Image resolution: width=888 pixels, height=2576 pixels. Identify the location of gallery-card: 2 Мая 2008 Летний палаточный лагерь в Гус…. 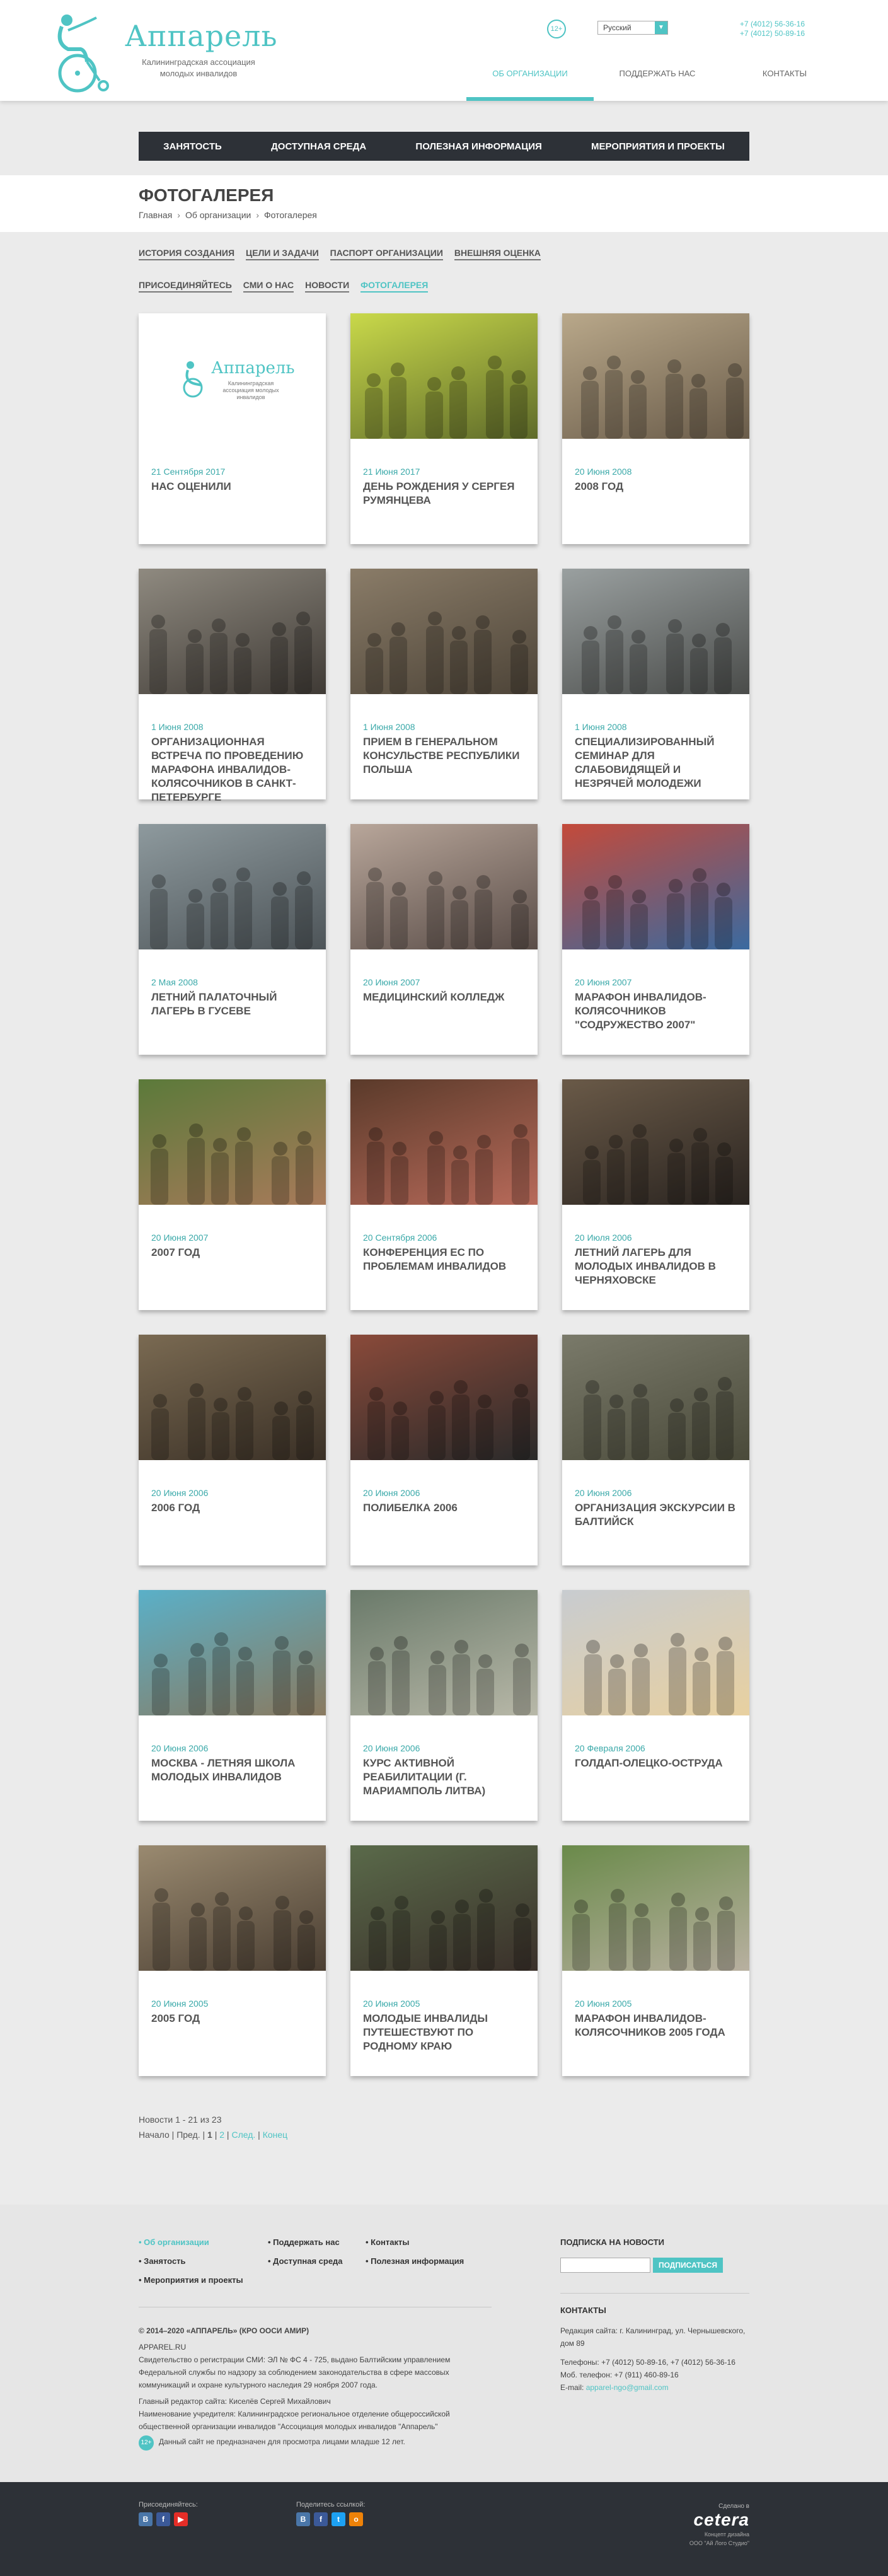
(232, 940).